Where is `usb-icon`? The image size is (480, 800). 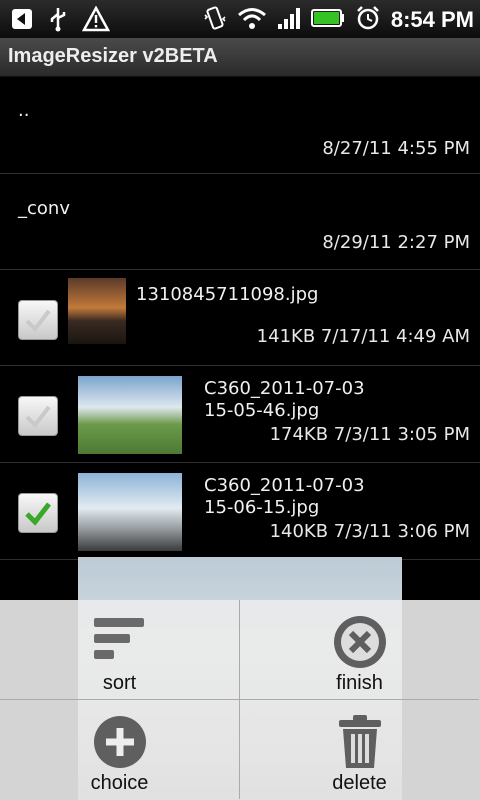
usb-icon is located at coordinates (58, 21).